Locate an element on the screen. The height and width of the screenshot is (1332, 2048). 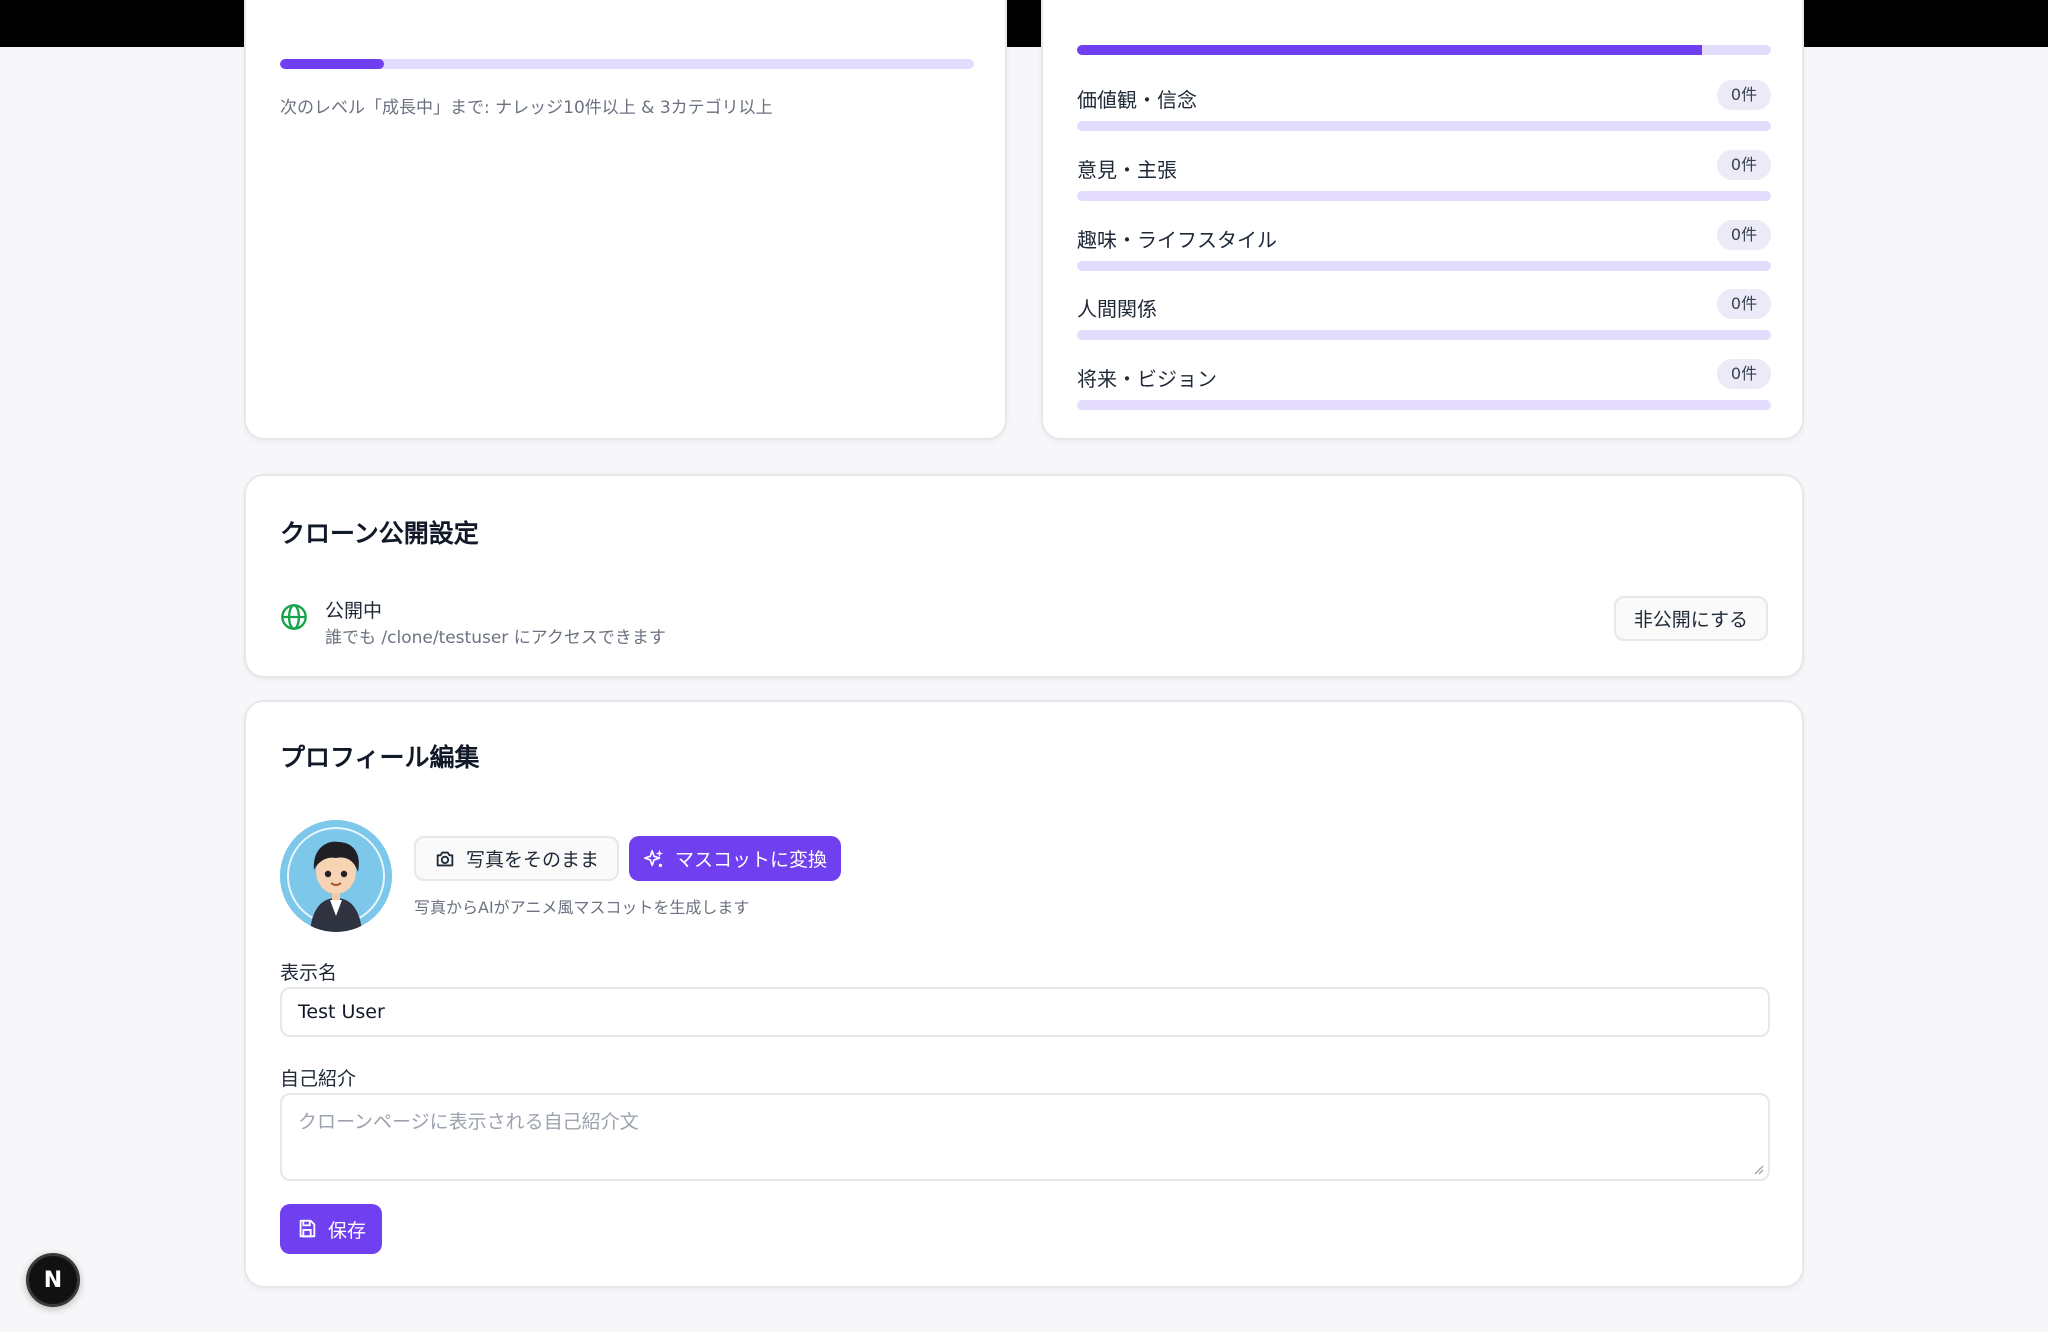
bio-placeholder: クローンページに表示される自己紹介文 is located at coordinates (468, 1122).